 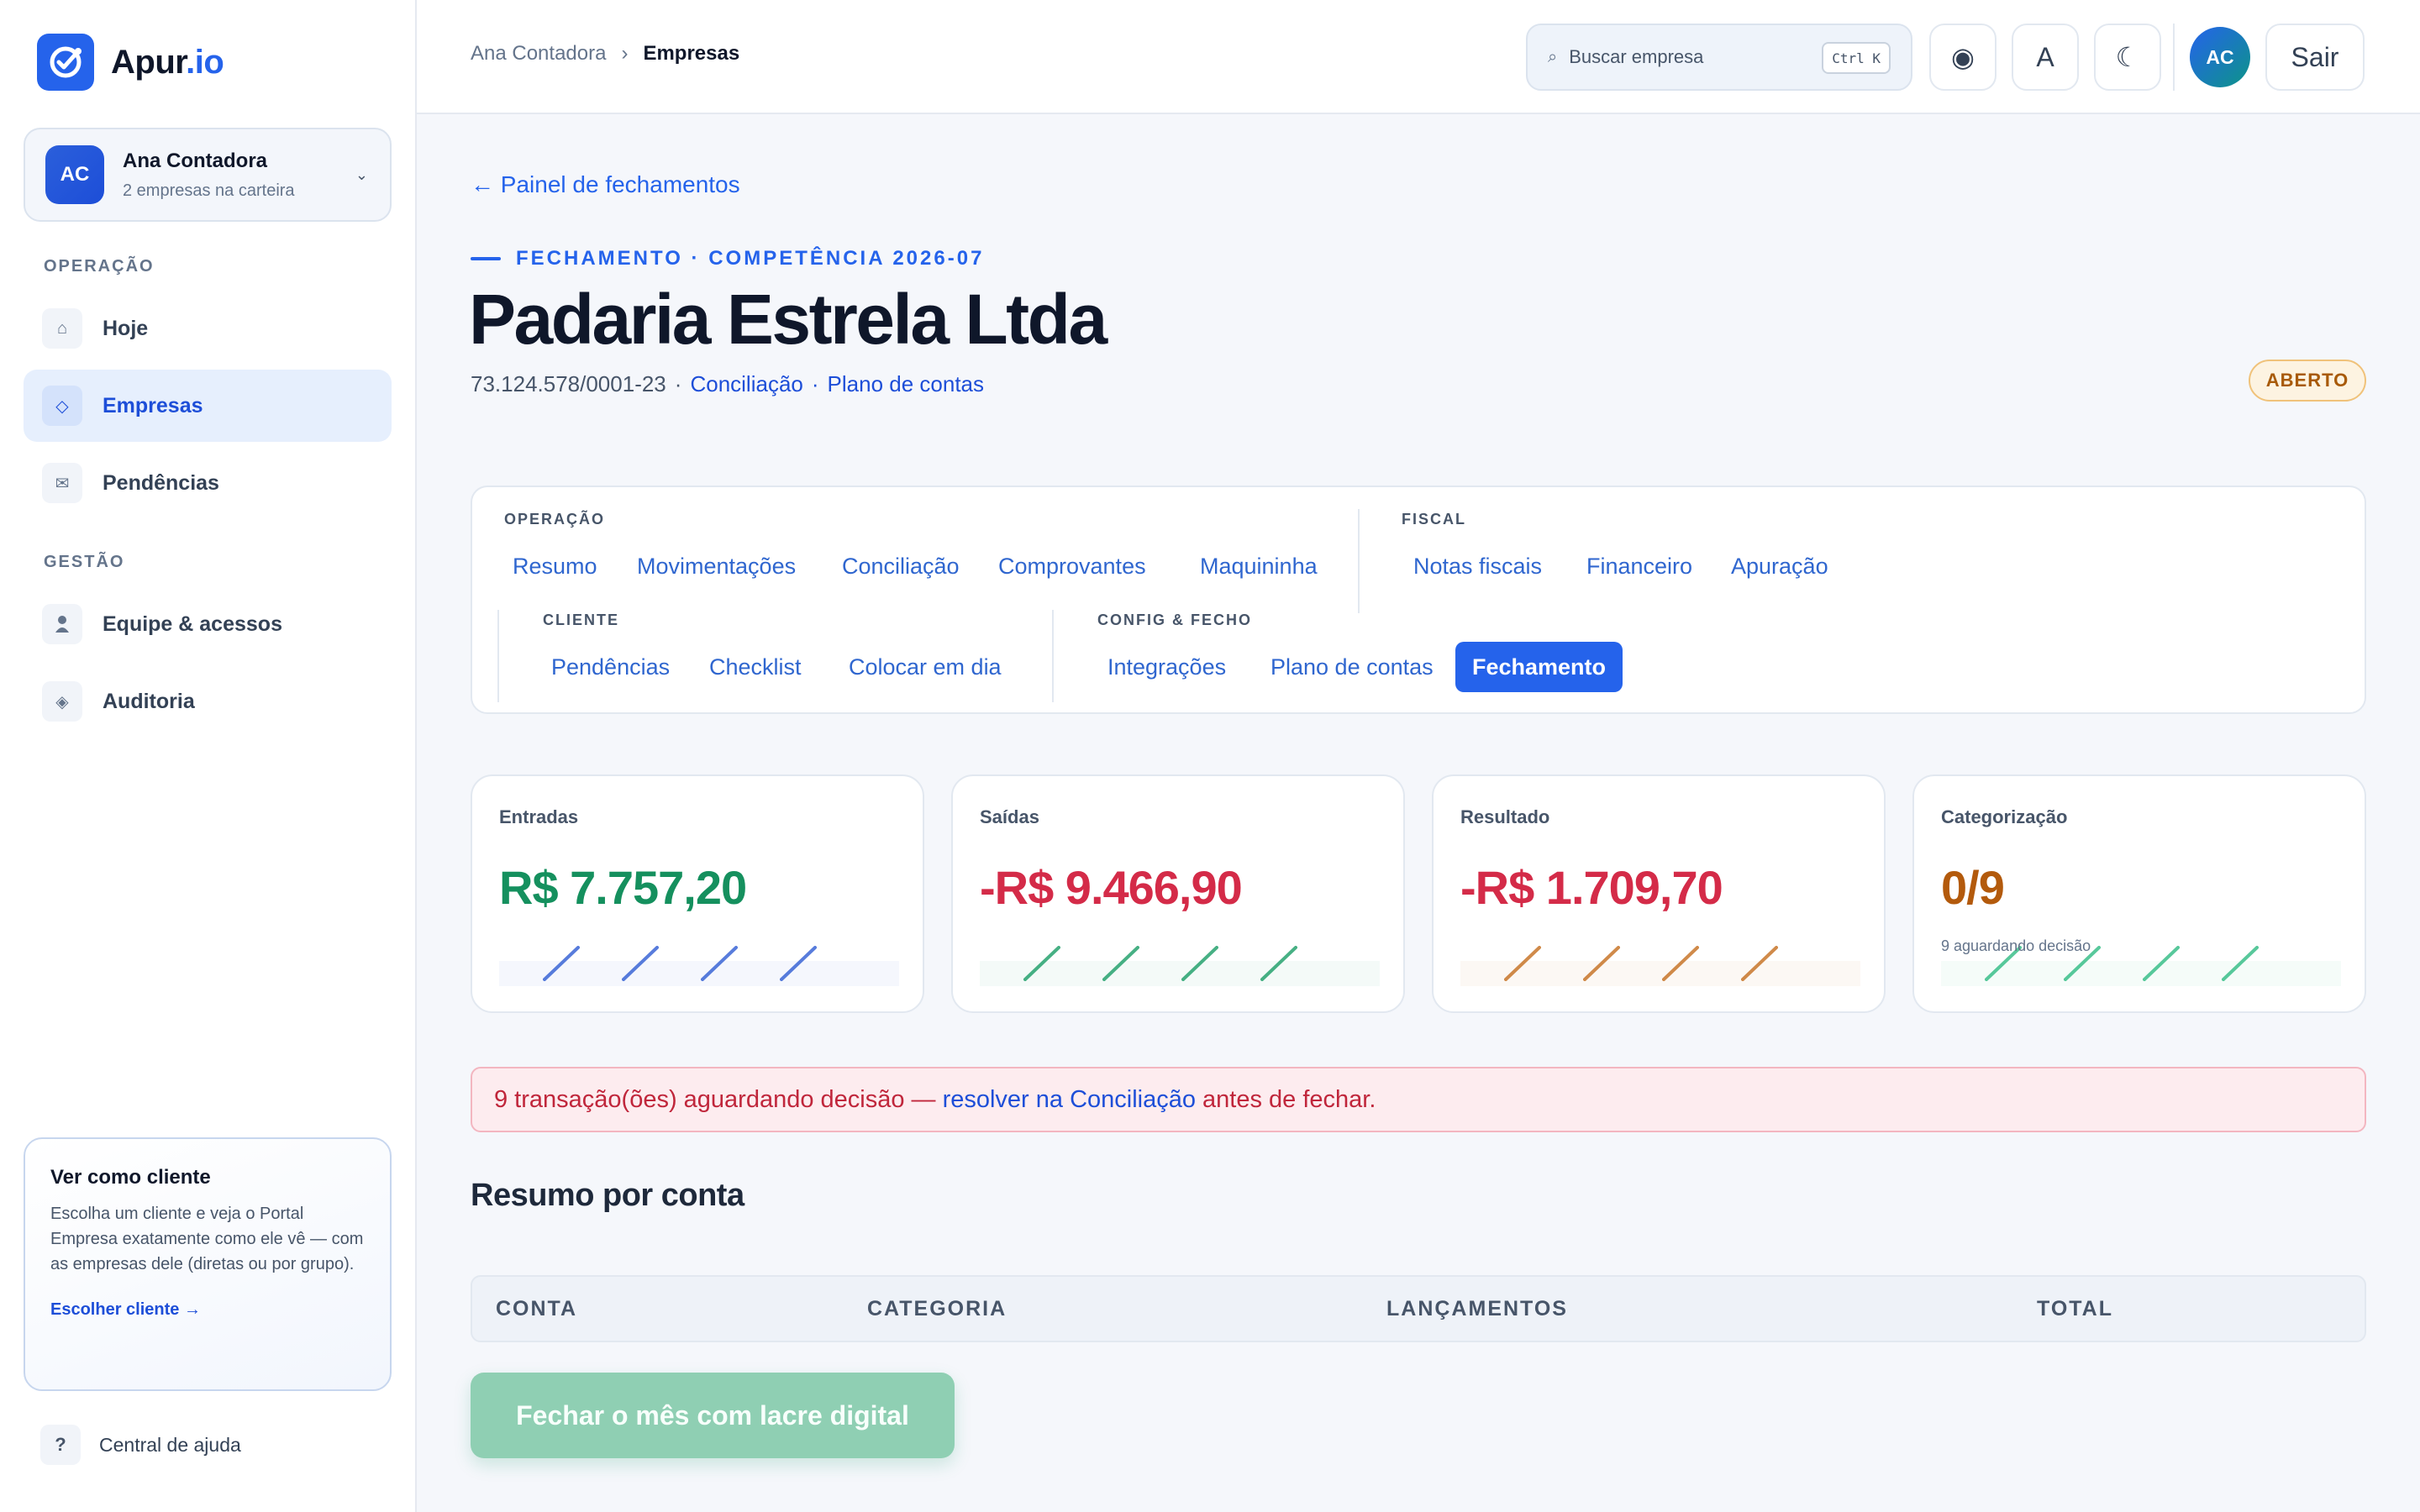 What do you see at coordinates (1289, 1099) in the screenshot?
I see `alert-text: antes de fechar.` at bounding box center [1289, 1099].